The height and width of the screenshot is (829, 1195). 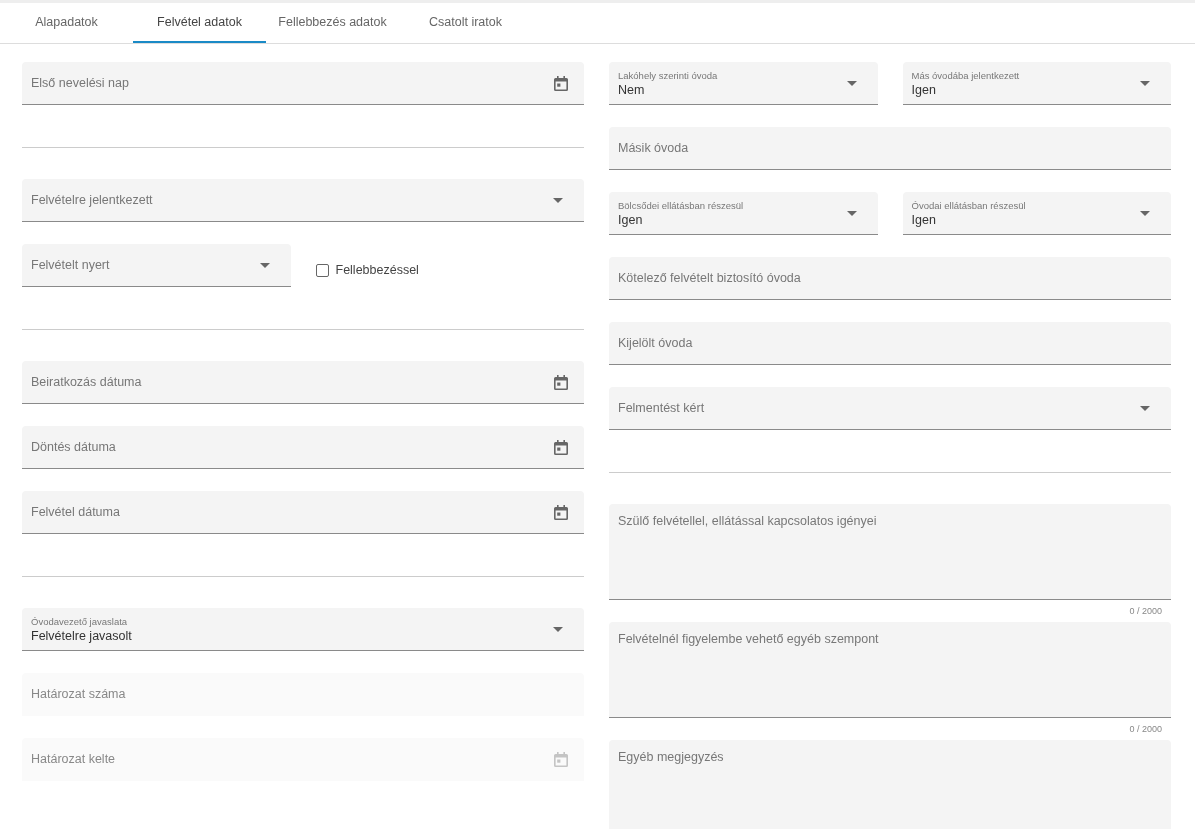 What do you see at coordinates (681, 205) in the screenshot?
I see `field-label: Bölcsődei ellátásban részesül` at bounding box center [681, 205].